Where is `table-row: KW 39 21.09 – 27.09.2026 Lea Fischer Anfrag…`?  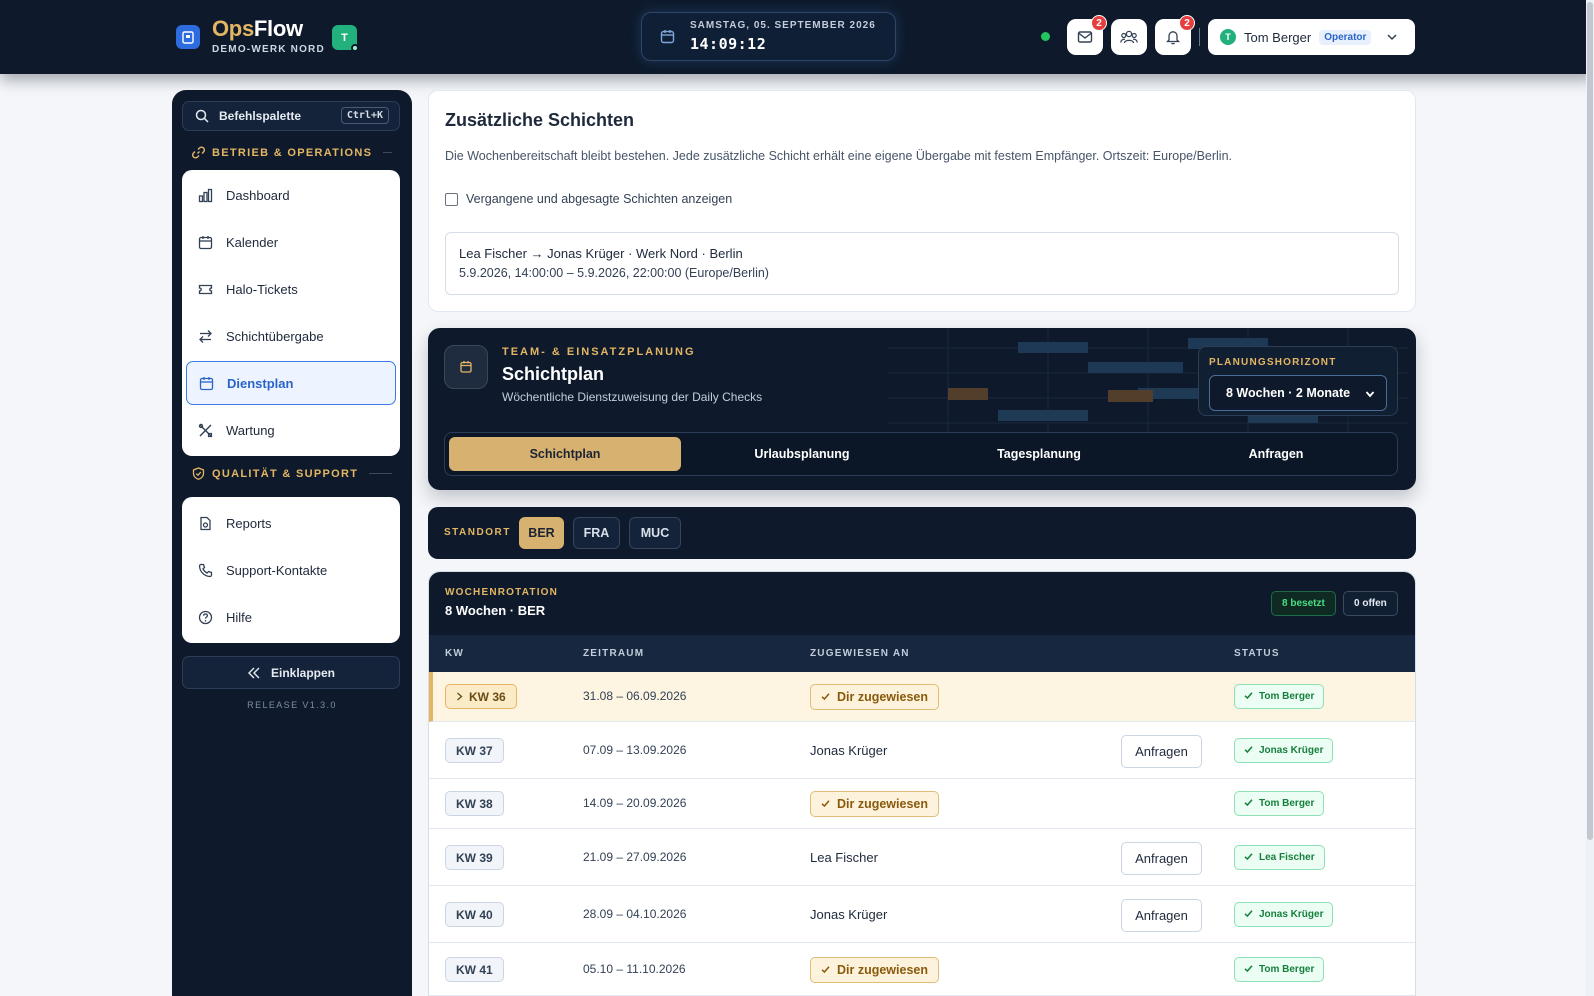
table-row: KW 39 21.09 – 27.09.2026 Lea Fischer Anfrag… is located at coordinates (922, 857).